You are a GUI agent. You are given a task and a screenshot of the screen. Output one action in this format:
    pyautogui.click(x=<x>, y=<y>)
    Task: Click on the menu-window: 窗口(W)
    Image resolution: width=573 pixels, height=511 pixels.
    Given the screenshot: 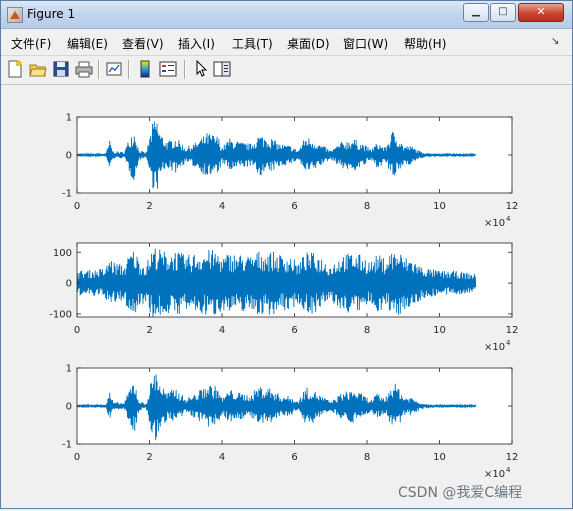 What is the action you would take?
    pyautogui.click(x=365, y=43)
    